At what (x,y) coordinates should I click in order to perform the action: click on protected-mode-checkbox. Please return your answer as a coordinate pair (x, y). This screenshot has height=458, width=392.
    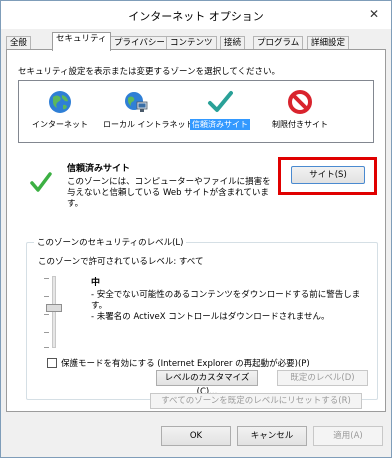
    Looking at the image, I should click on (52, 363).